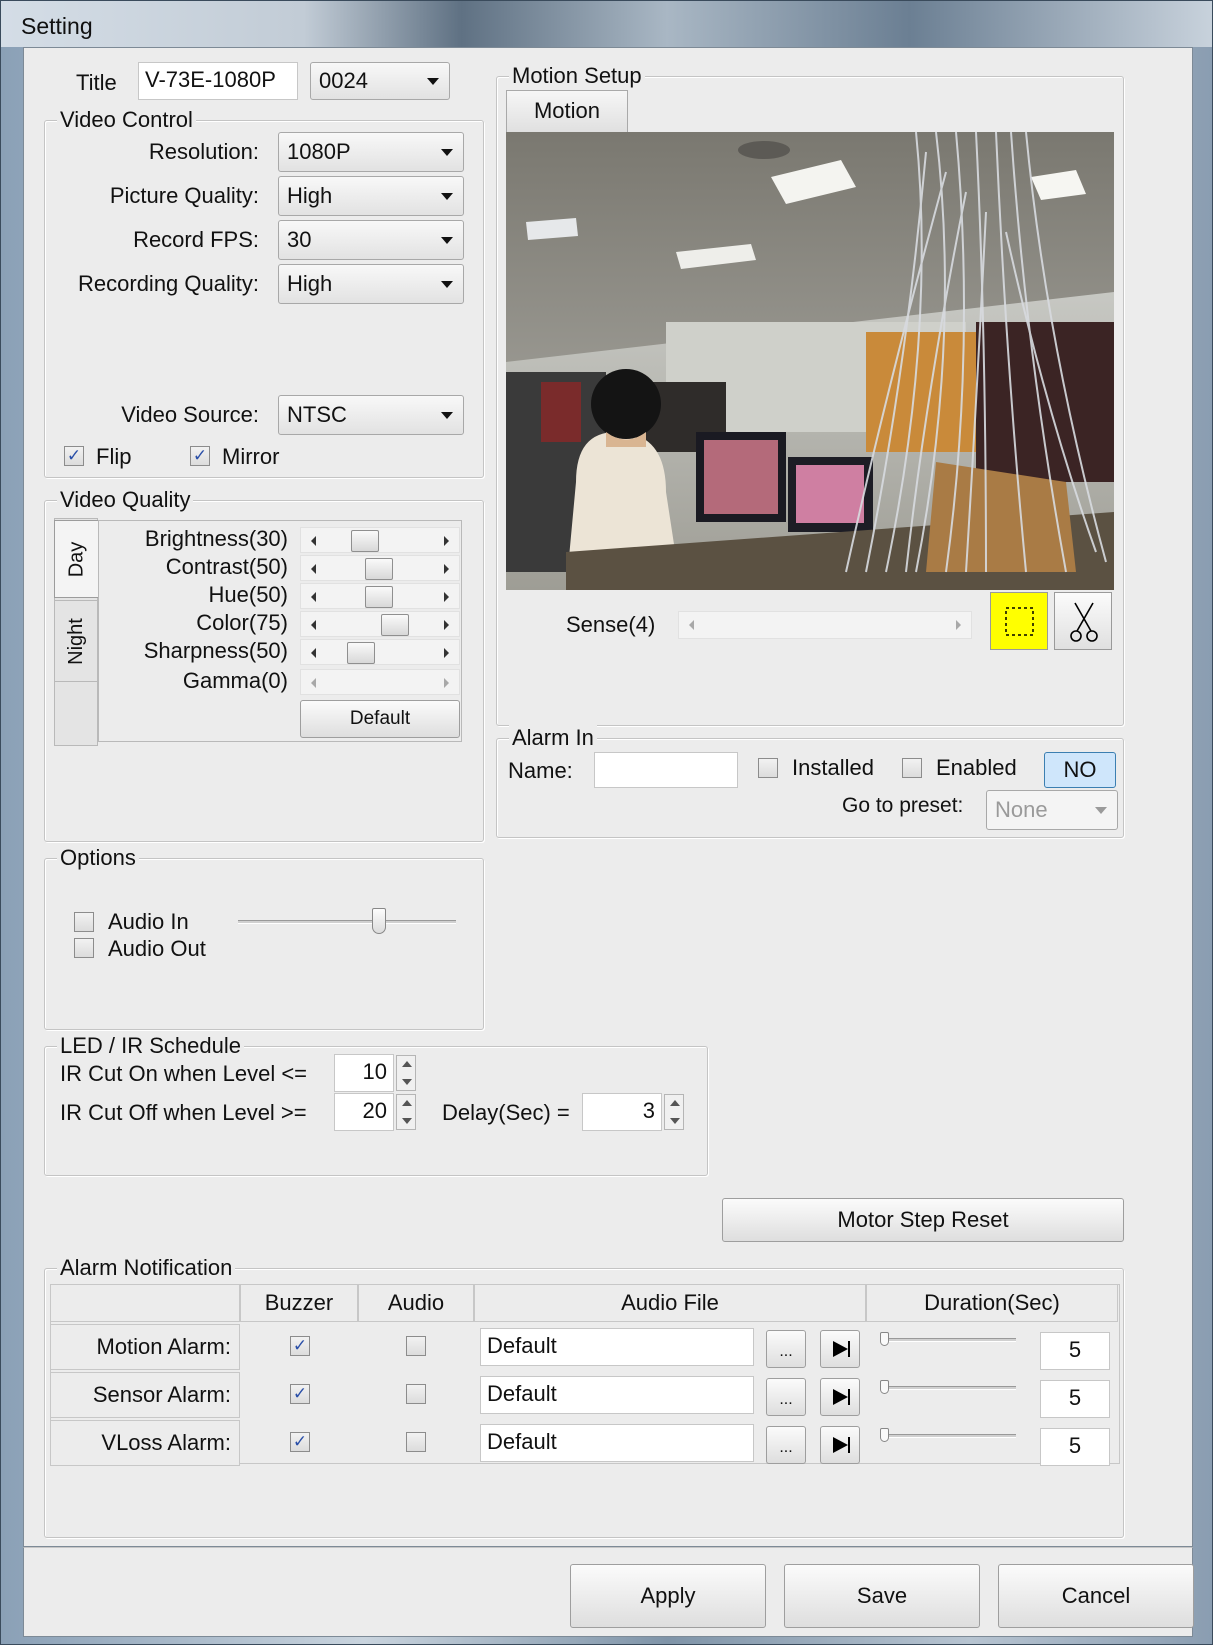  What do you see at coordinates (567, 111) in the screenshot?
I see `tab-motion: Motion` at bounding box center [567, 111].